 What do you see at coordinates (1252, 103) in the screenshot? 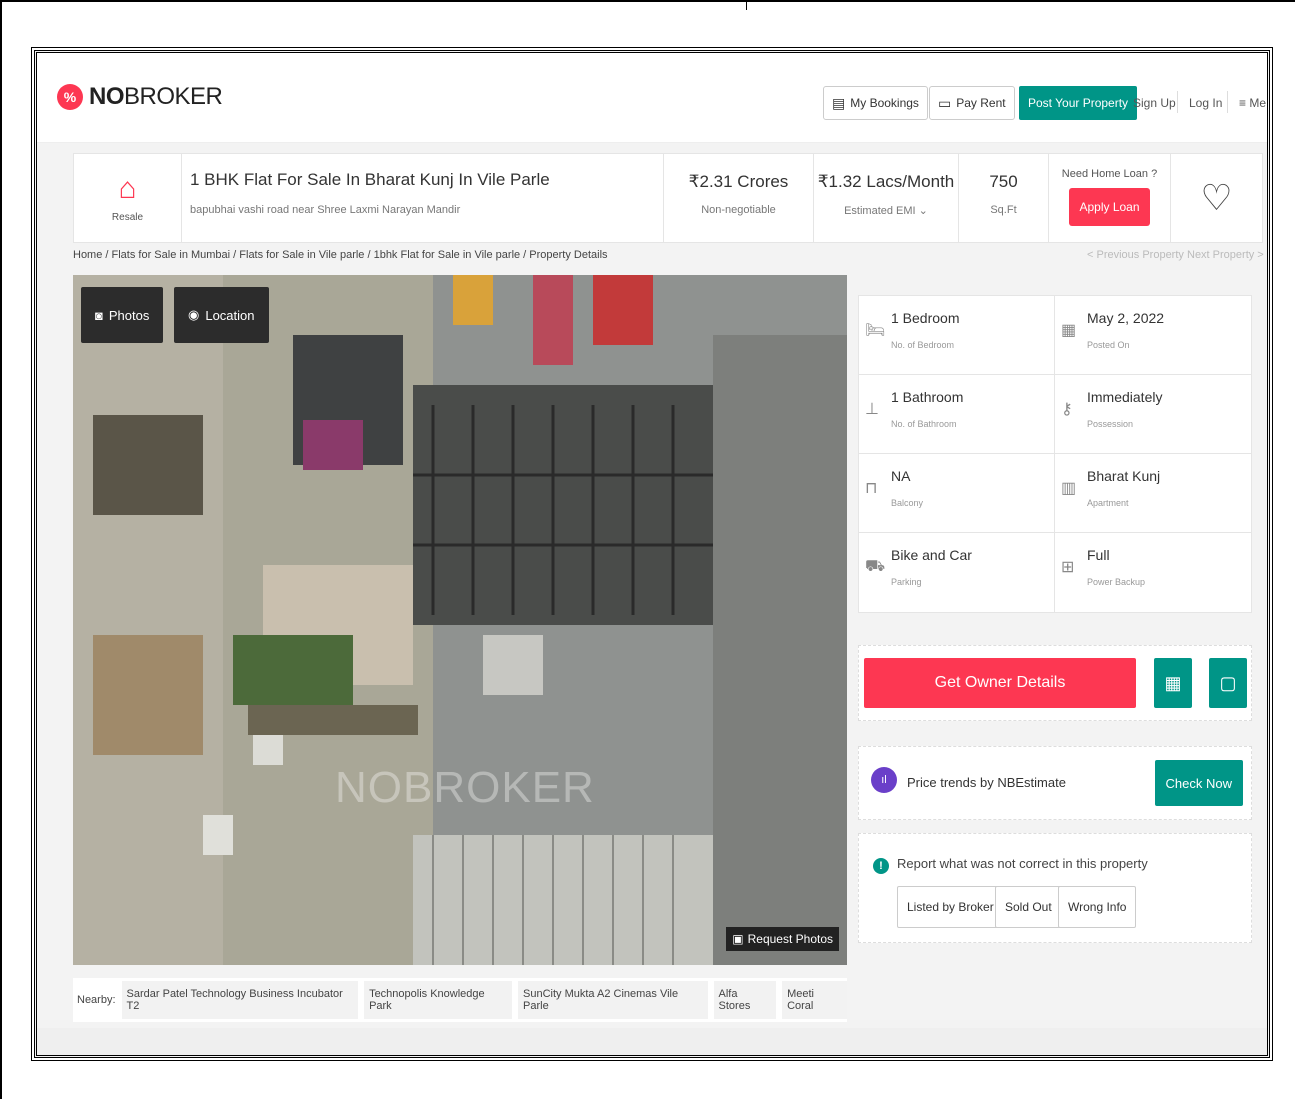
I see `menu-button: ≡ Me` at bounding box center [1252, 103].